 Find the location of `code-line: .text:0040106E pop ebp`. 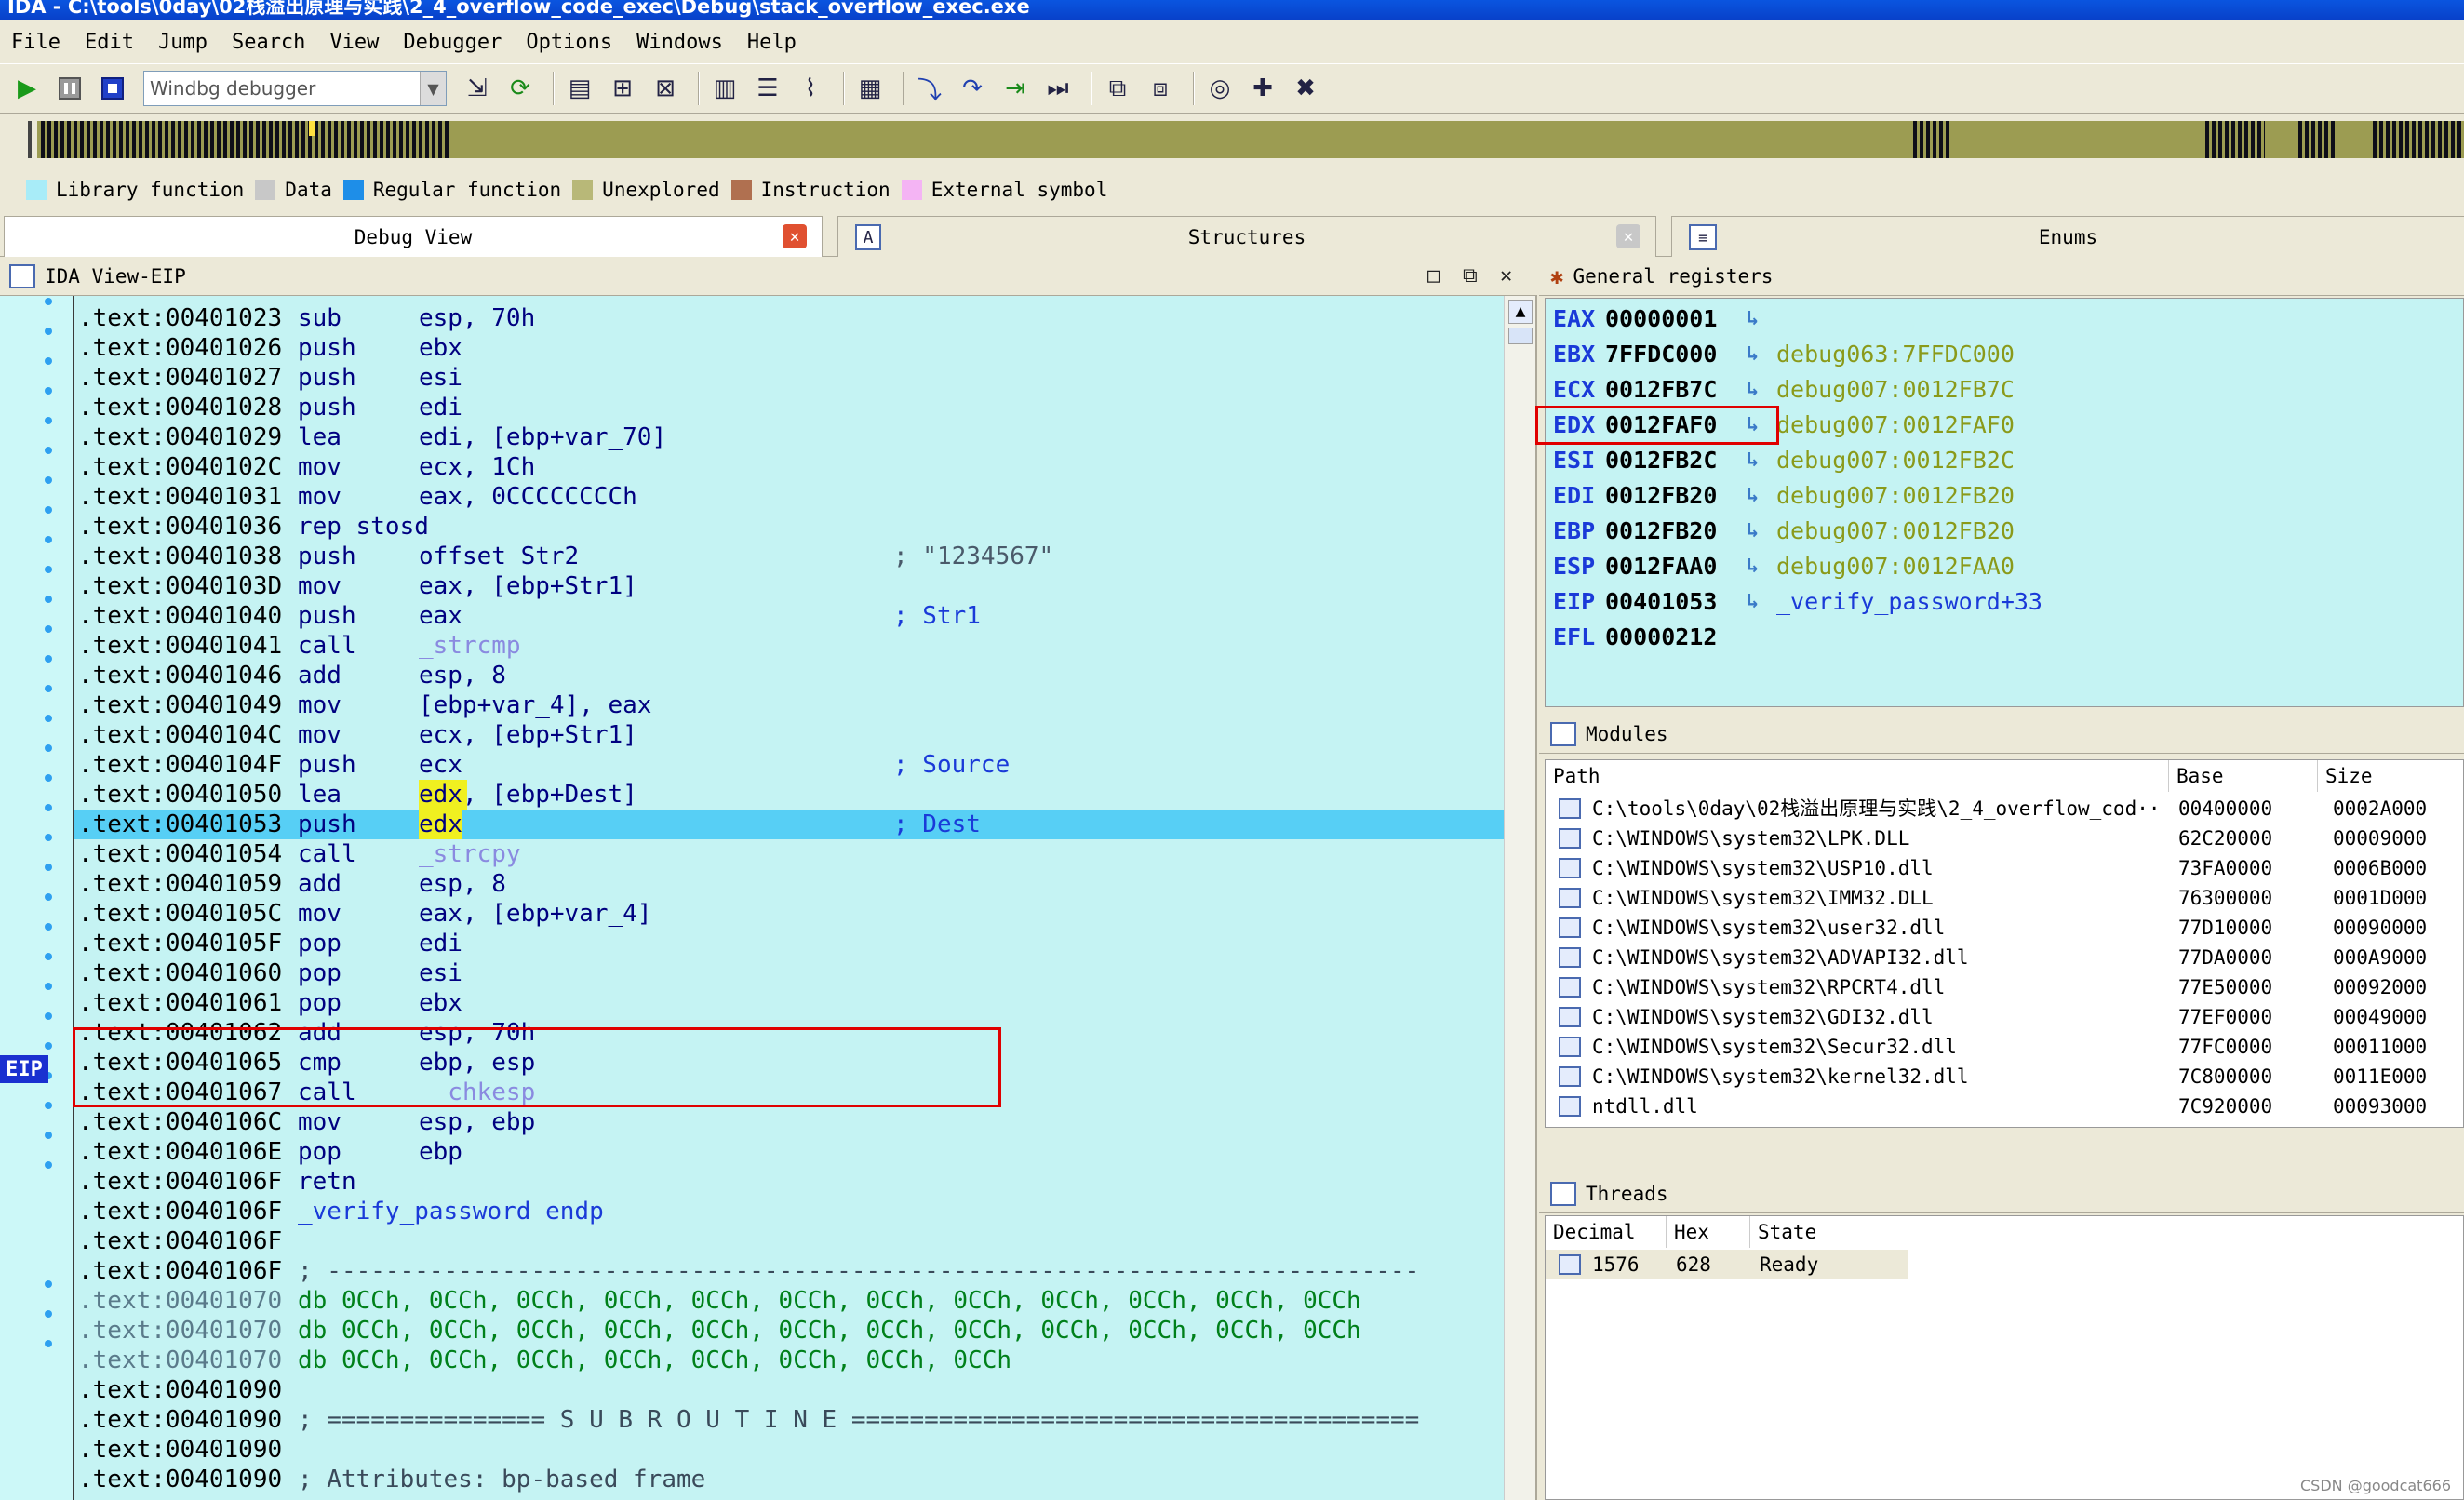

code-line: .text:0040106E pop ebp is located at coordinates (789, 1152).